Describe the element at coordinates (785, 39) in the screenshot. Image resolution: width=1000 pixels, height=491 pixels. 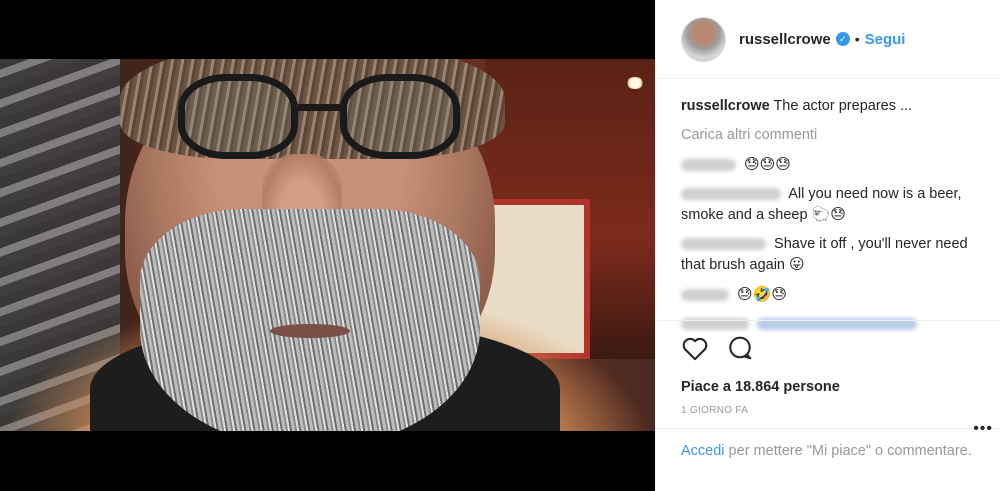
I see `header-username: russellcrowe` at that location.